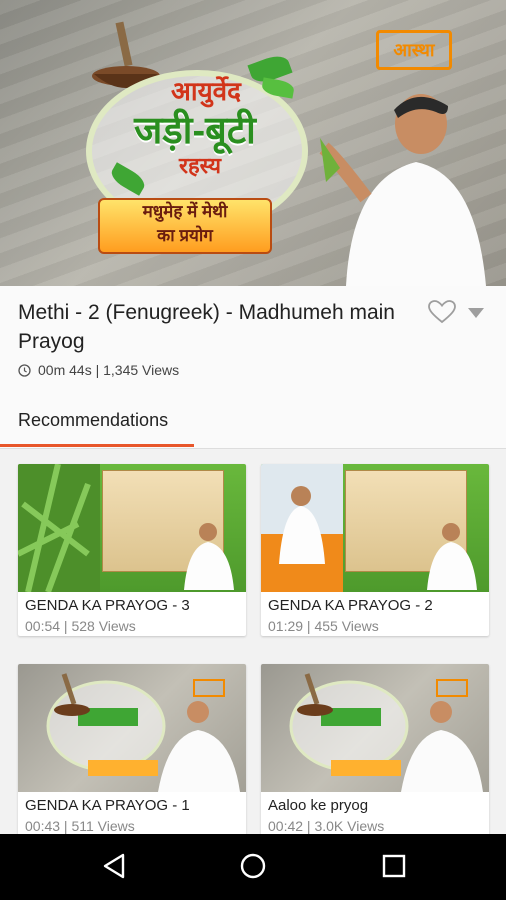 The image size is (506, 900). Describe the element at coordinates (185, 235) in the screenshot. I see `banner-line2: का प्रयोग` at that location.